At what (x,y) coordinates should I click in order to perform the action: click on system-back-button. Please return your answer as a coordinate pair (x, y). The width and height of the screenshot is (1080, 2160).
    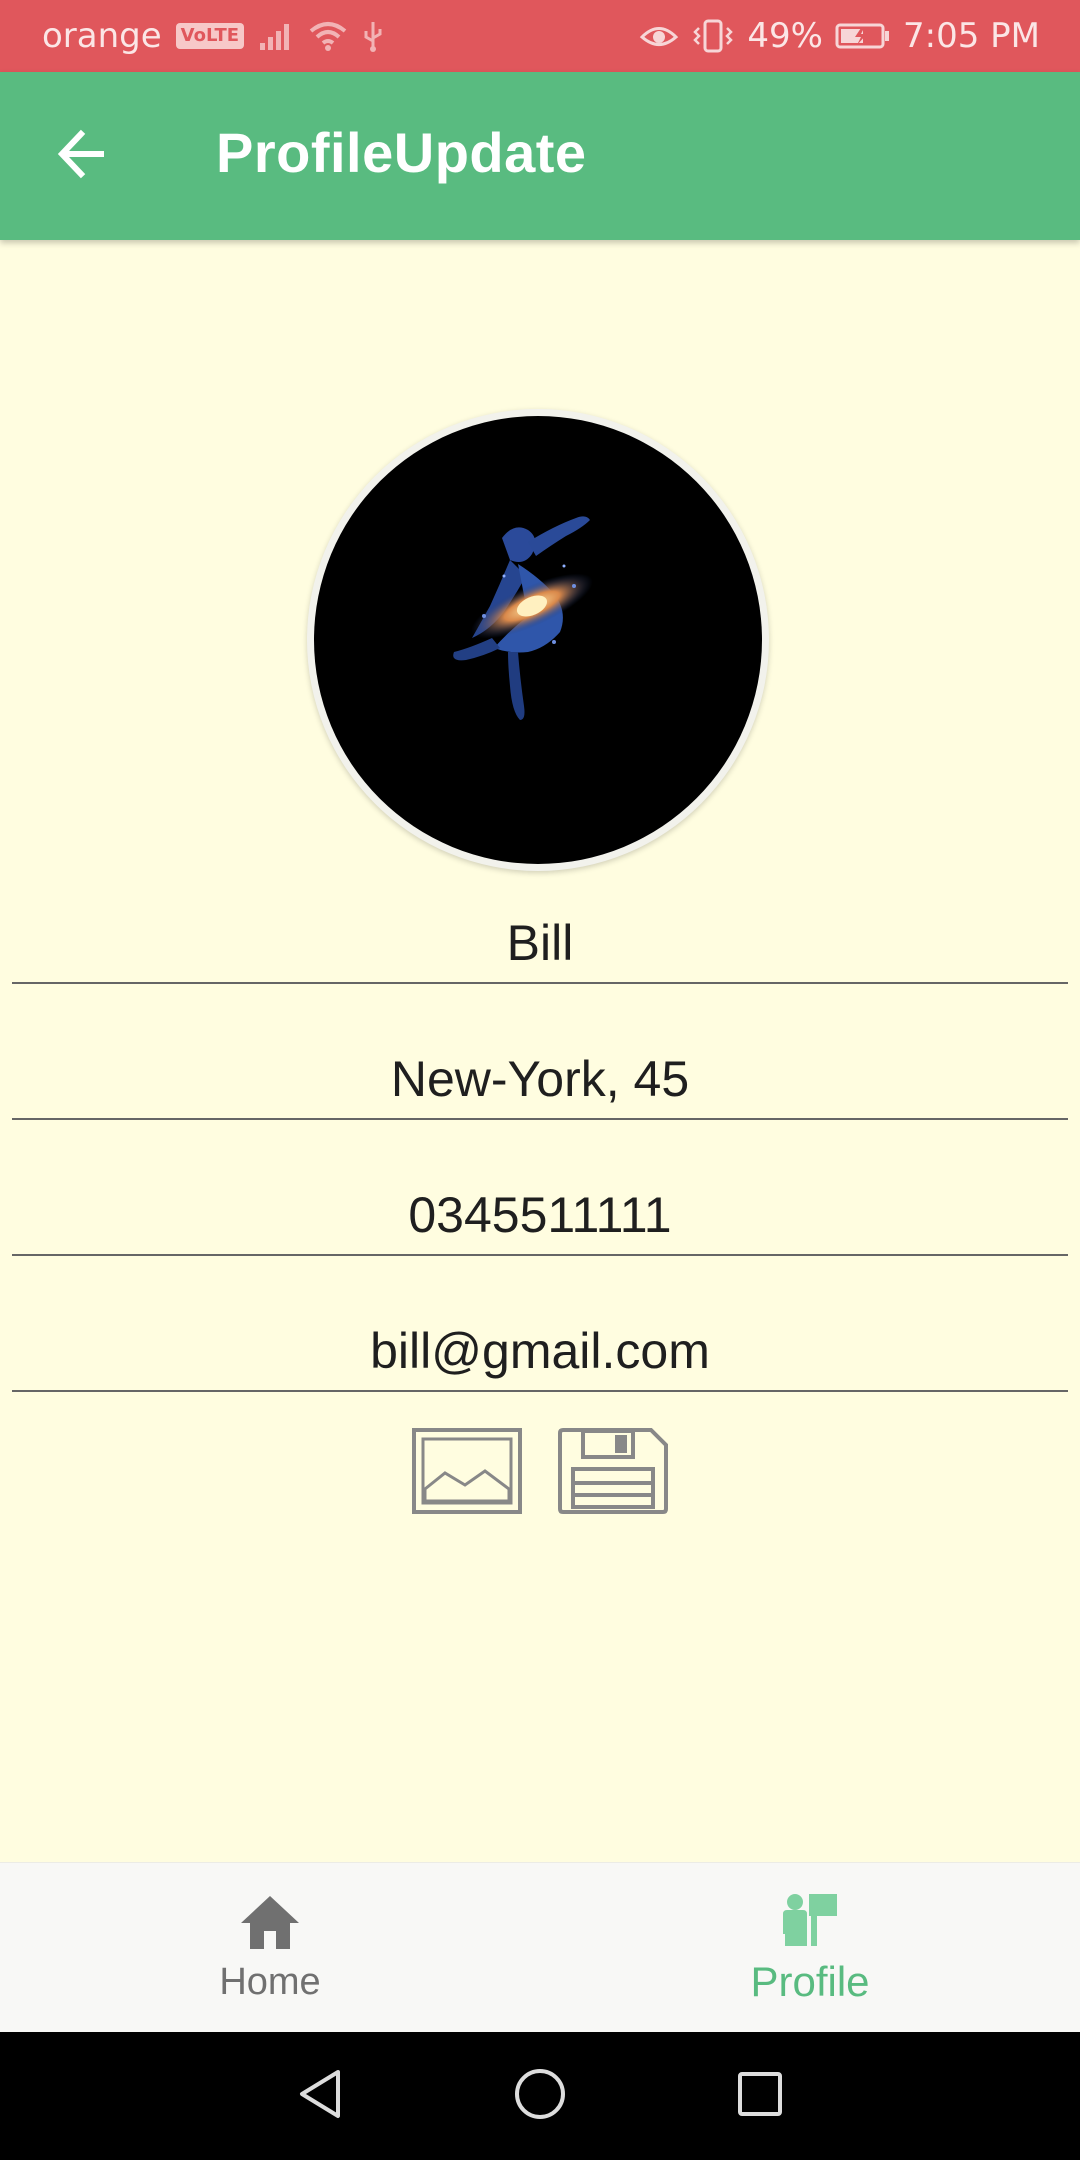
    Looking at the image, I should click on (320, 2096).